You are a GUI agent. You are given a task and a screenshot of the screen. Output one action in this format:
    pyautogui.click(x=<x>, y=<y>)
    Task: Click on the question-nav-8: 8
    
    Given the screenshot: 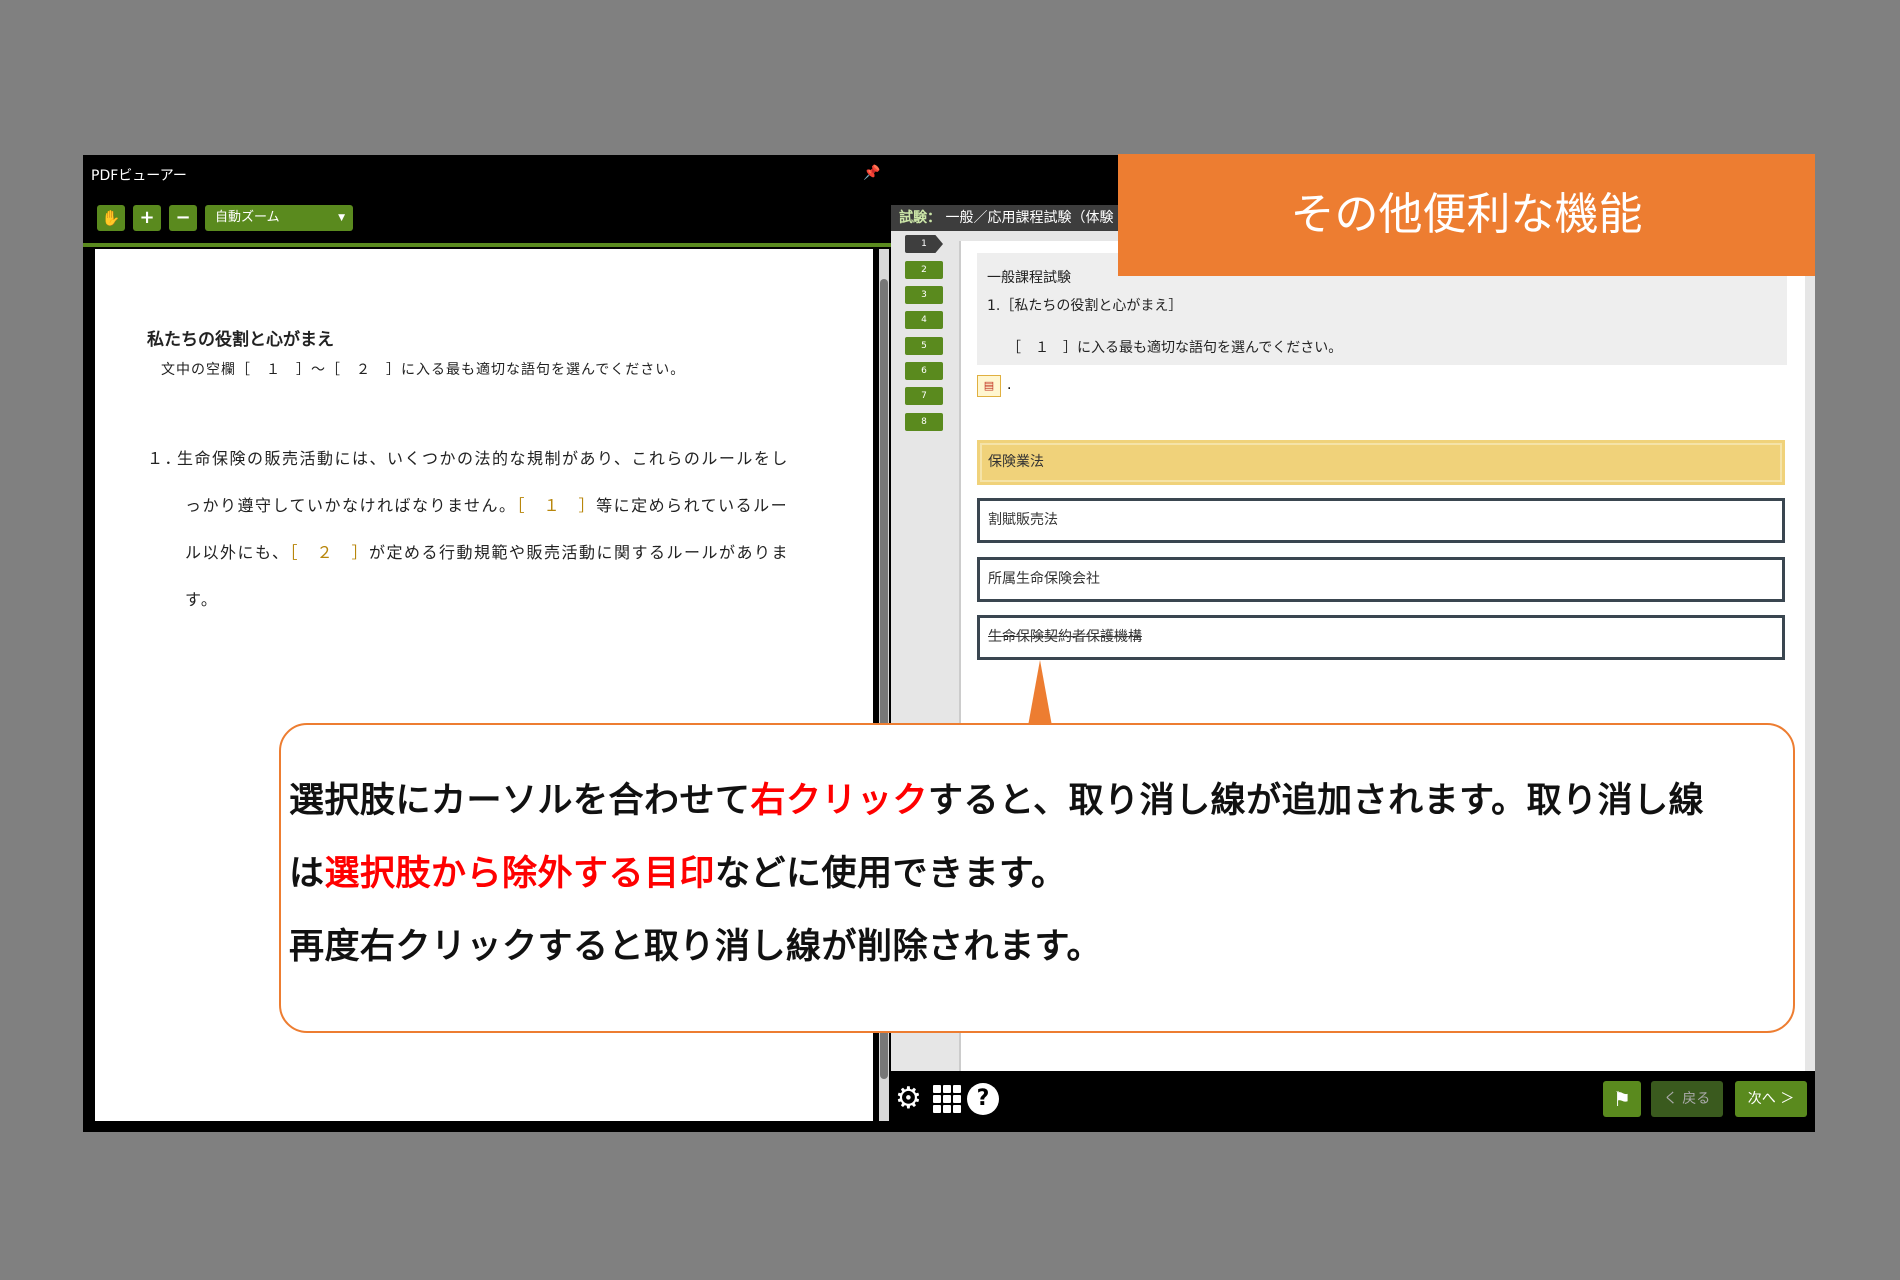 What is the action you would take?
    pyautogui.click(x=924, y=422)
    